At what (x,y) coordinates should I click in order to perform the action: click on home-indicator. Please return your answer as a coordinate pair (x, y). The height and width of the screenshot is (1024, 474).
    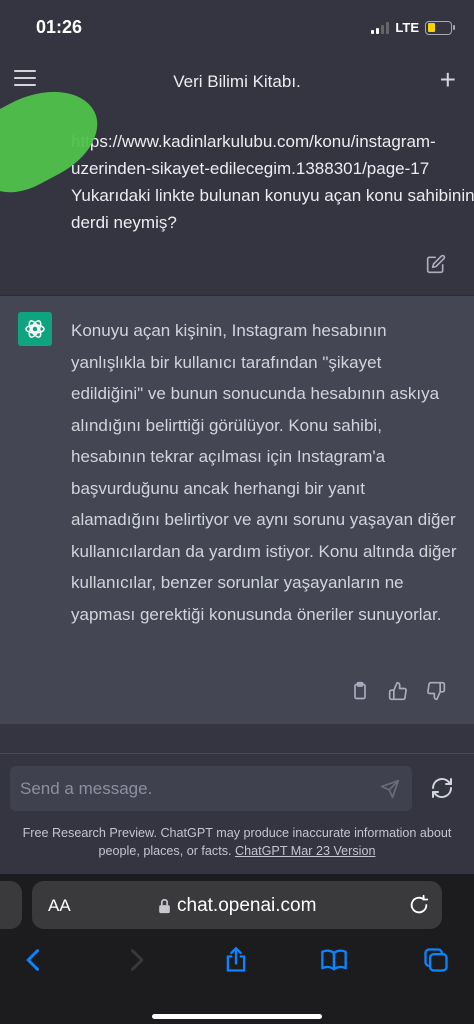
    Looking at the image, I should click on (237, 1016).